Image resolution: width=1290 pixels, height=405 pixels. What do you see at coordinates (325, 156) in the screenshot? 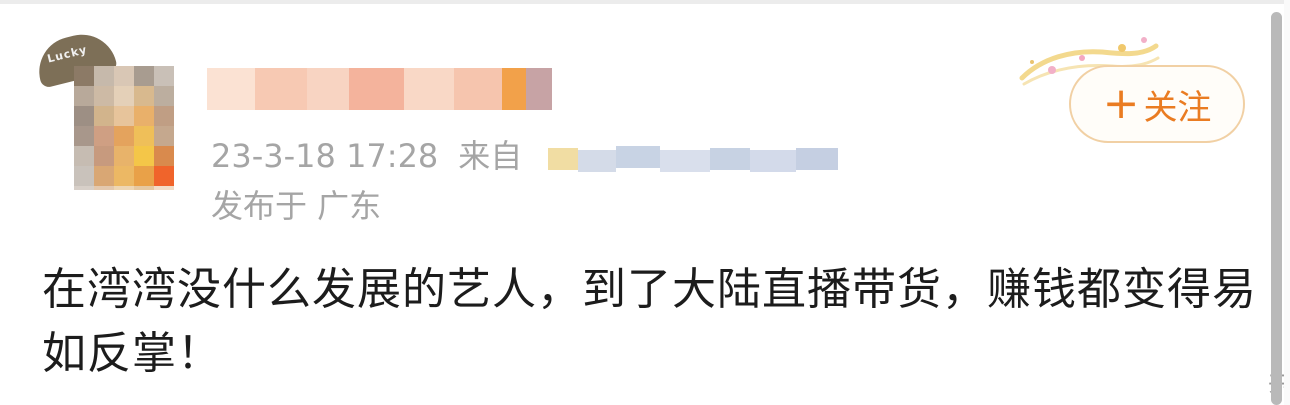
I see `post-time: 23-3-18 17:28` at bounding box center [325, 156].